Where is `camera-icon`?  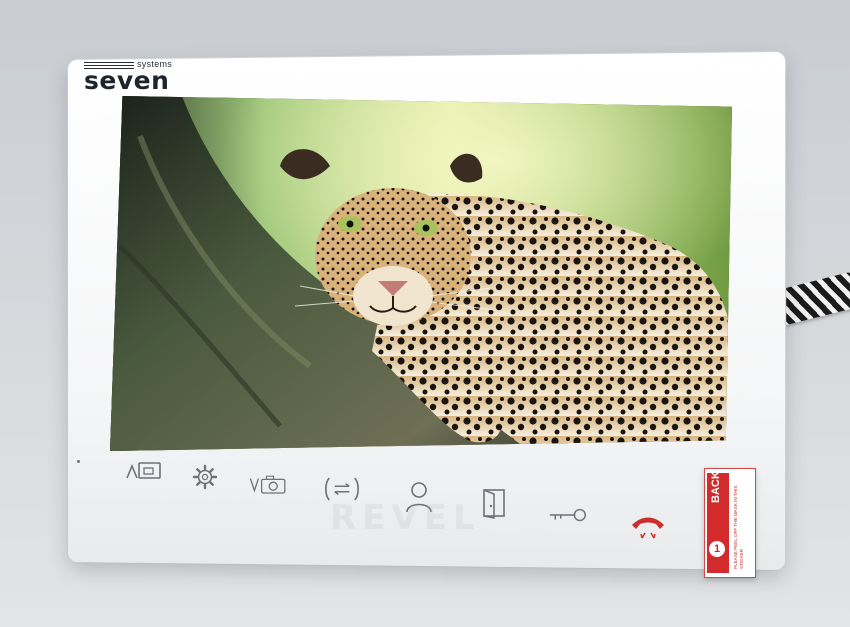
camera-icon is located at coordinates (267, 484).